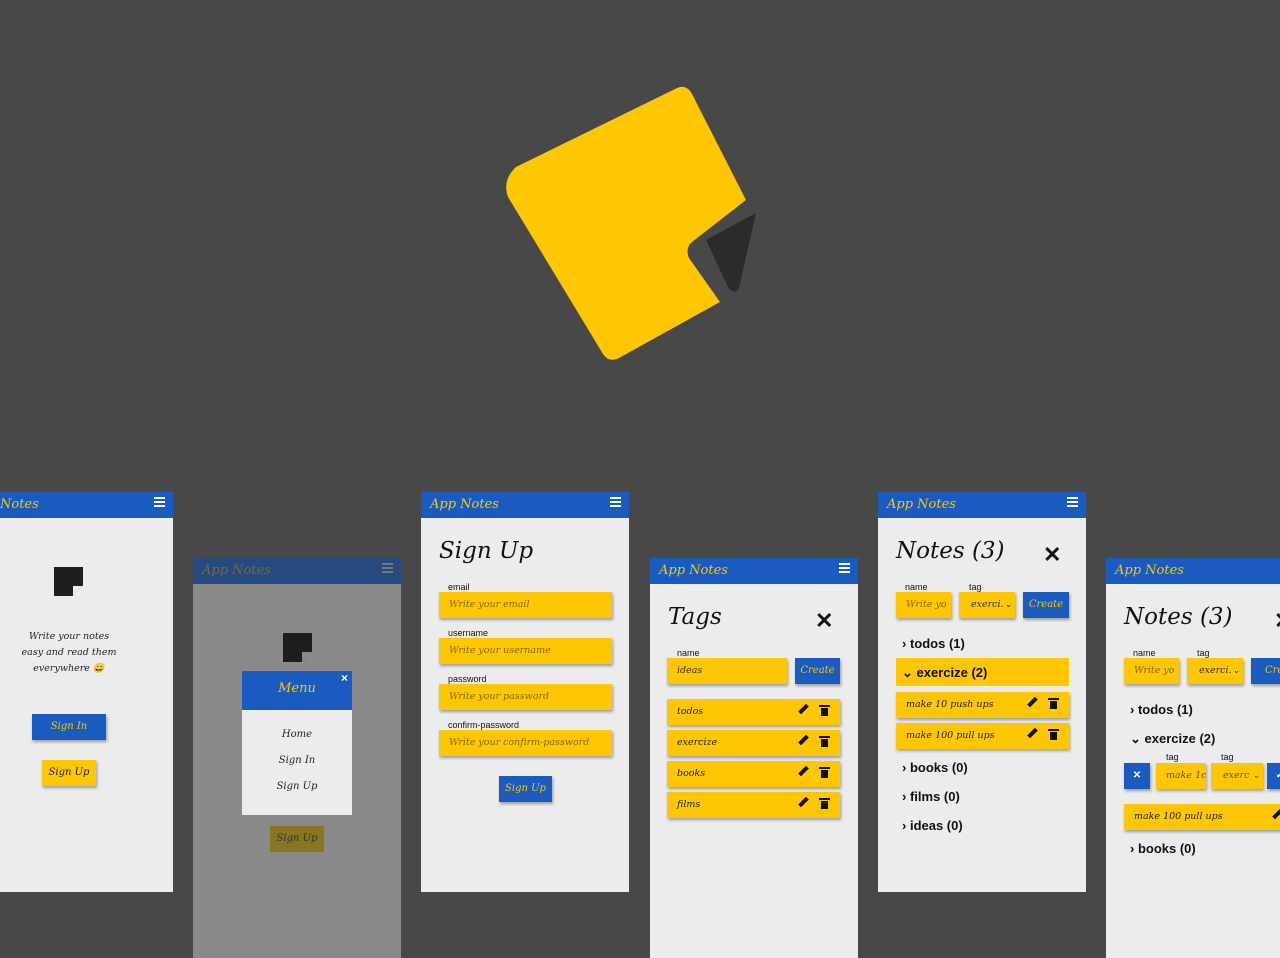 This screenshot has height=958, width=1280. I want to click on note-actions, so click(1043, 704).